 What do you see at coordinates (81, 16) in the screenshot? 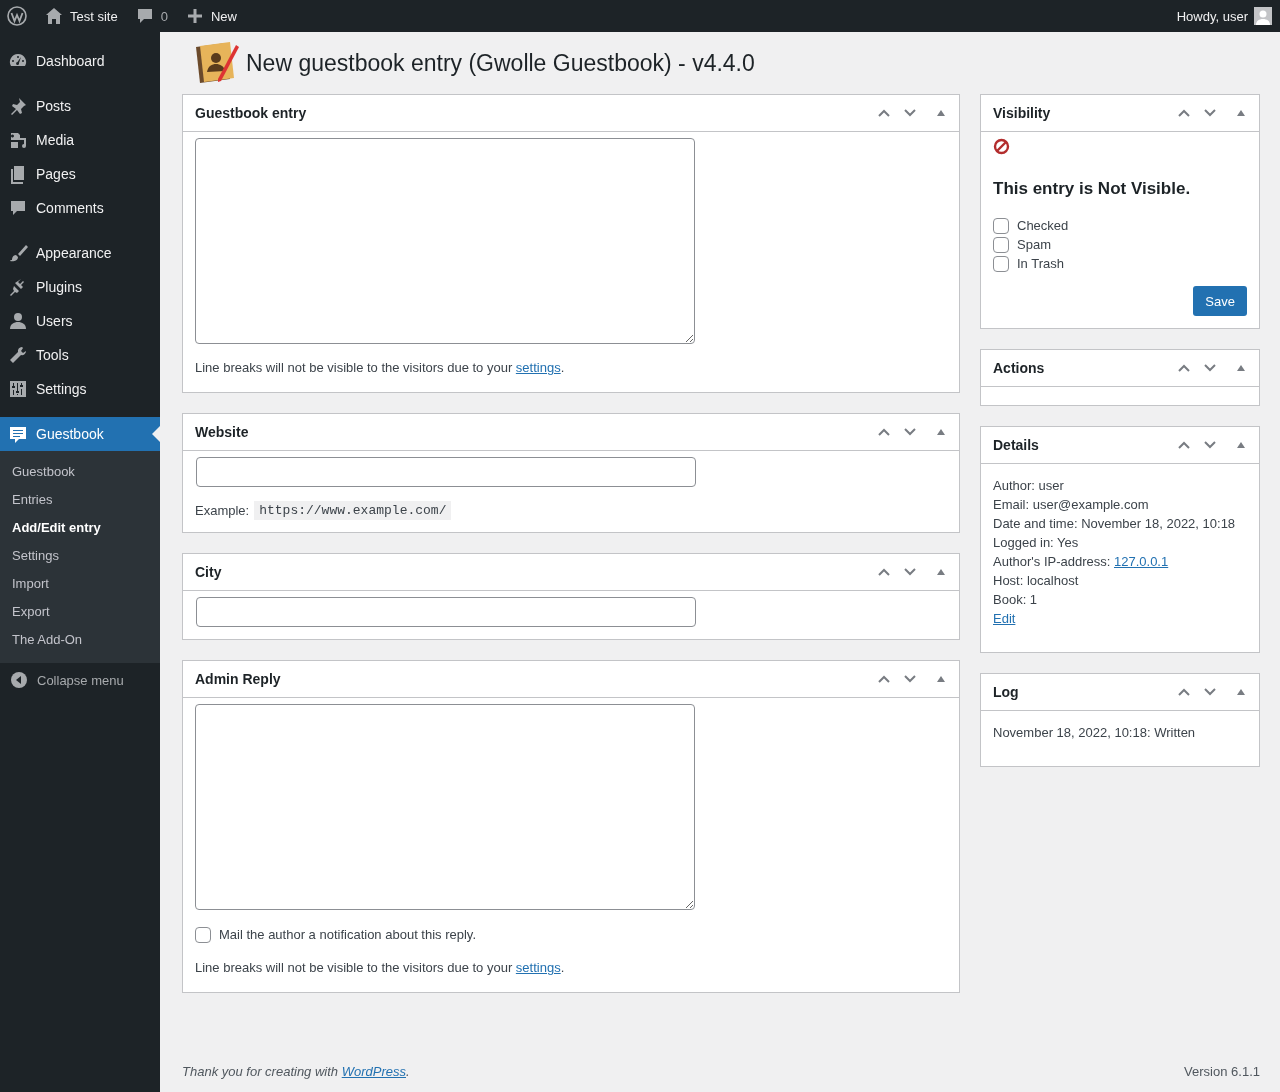
I see `site-link: Test site` at bounding box center [81, 16].